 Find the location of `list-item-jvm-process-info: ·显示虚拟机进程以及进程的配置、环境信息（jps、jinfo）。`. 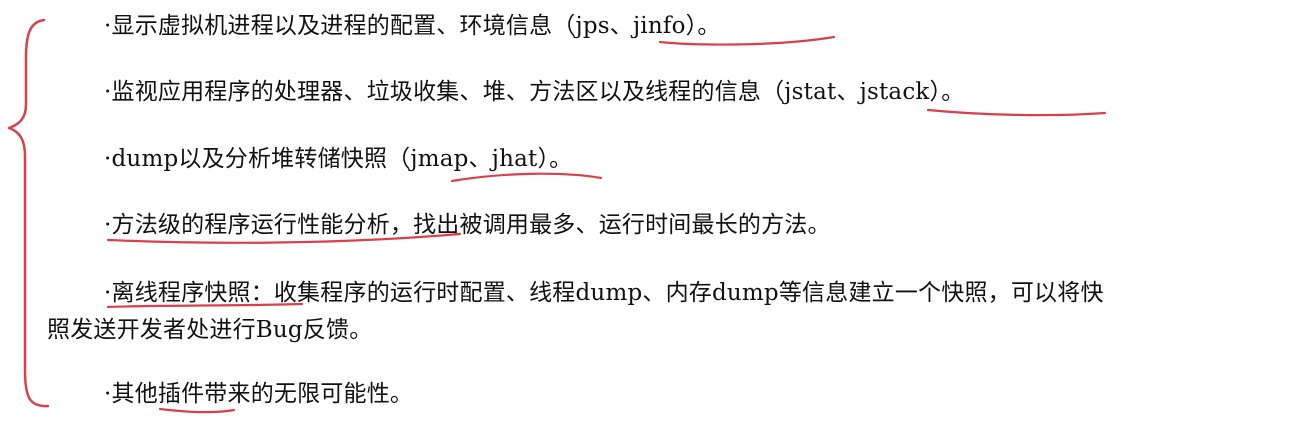

list-item-jvm-process-info: ·显示虚拟机进程以及进程的配置、环境信息（jps、jinfo）。 is located at coordinates (412, 26).